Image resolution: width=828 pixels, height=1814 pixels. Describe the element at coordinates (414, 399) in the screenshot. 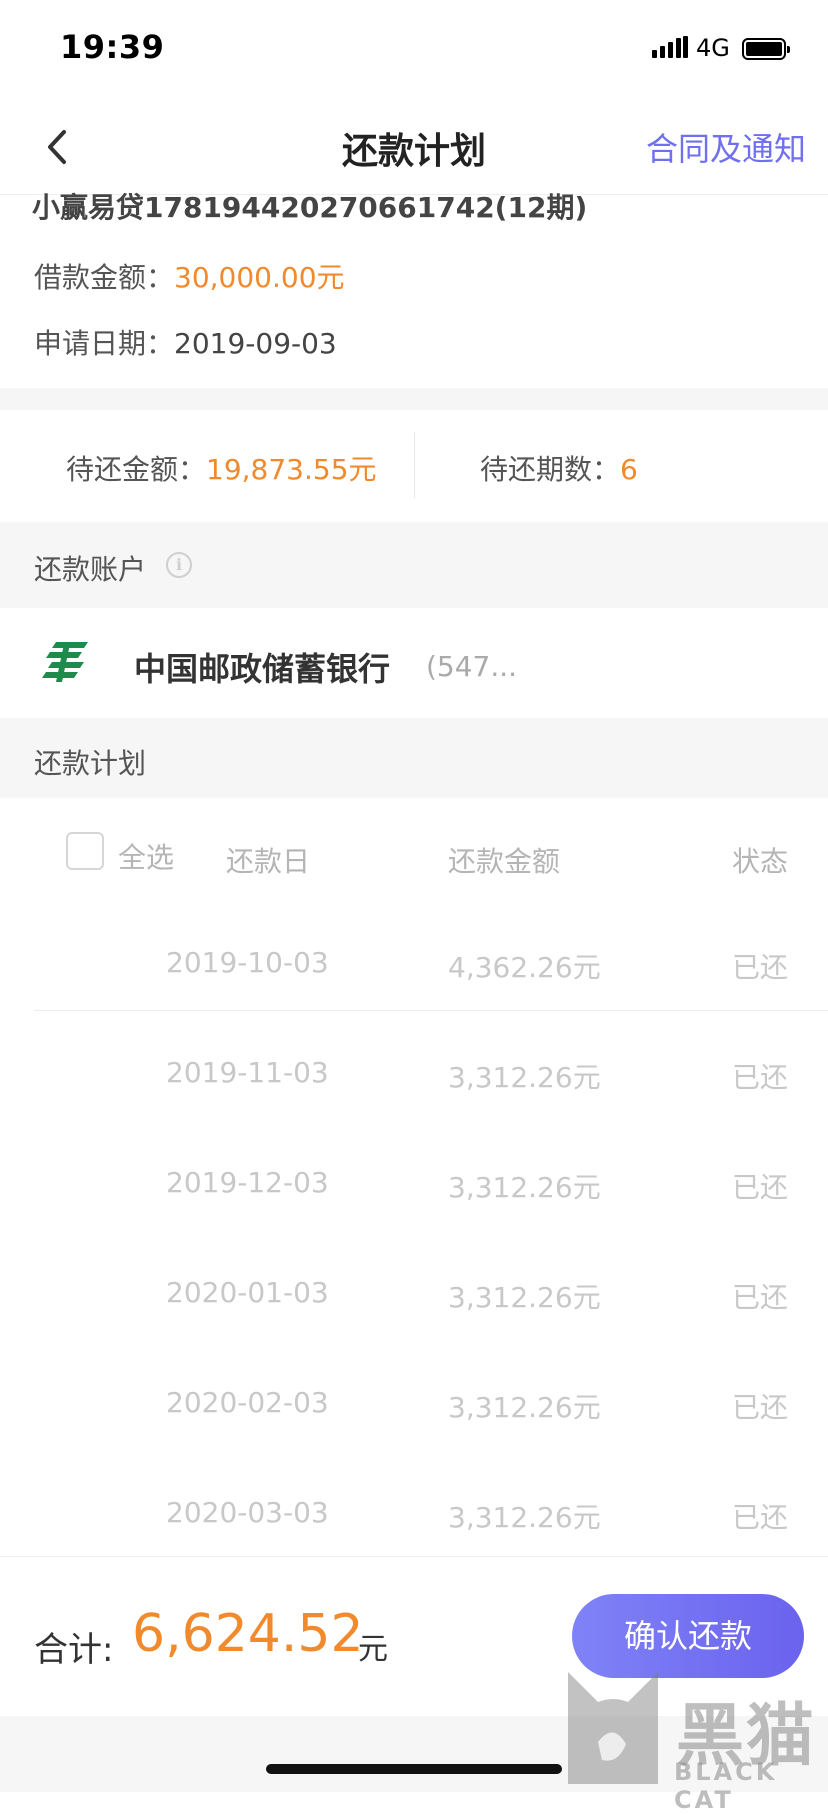

I see `section-separator` at that location.